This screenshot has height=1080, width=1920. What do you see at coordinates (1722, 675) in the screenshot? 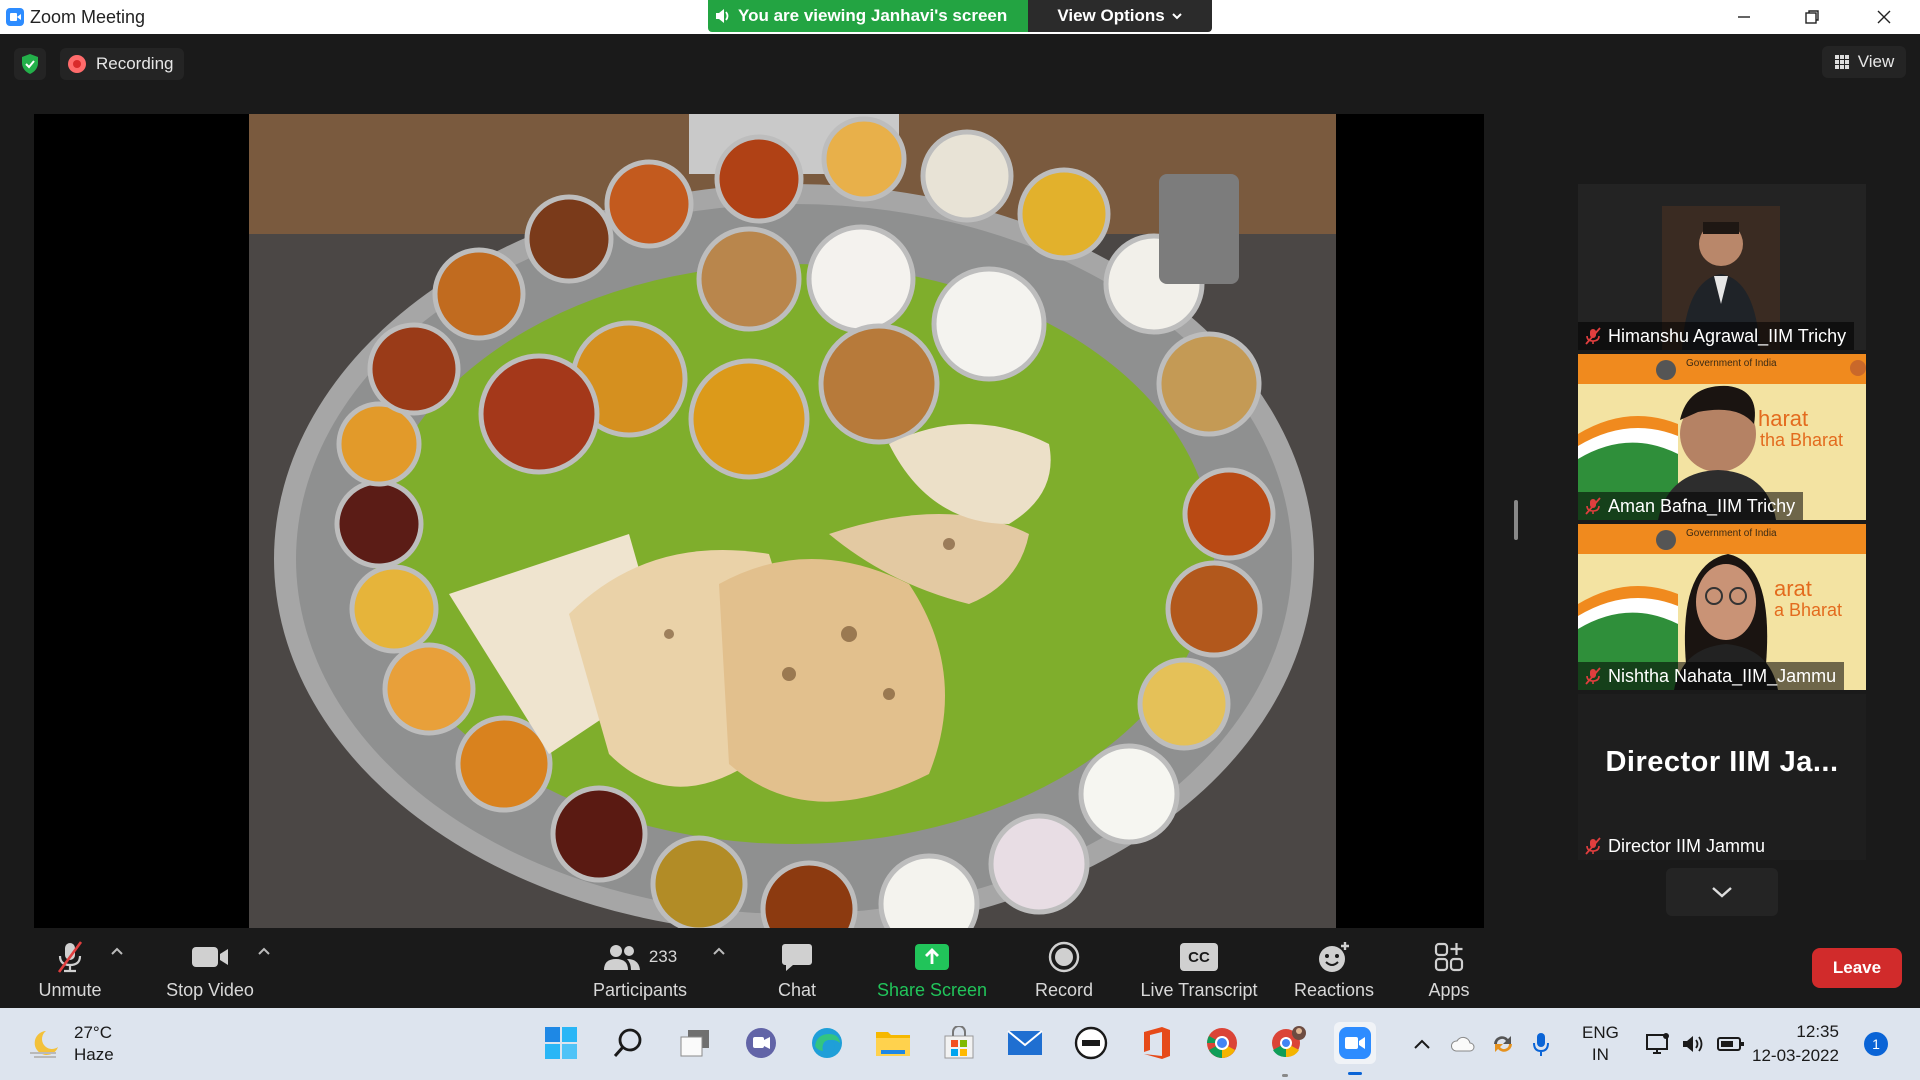
I see `participant-name: Nishtha Nahata_IIM_Jammu` at bounding box center [1722, 675].